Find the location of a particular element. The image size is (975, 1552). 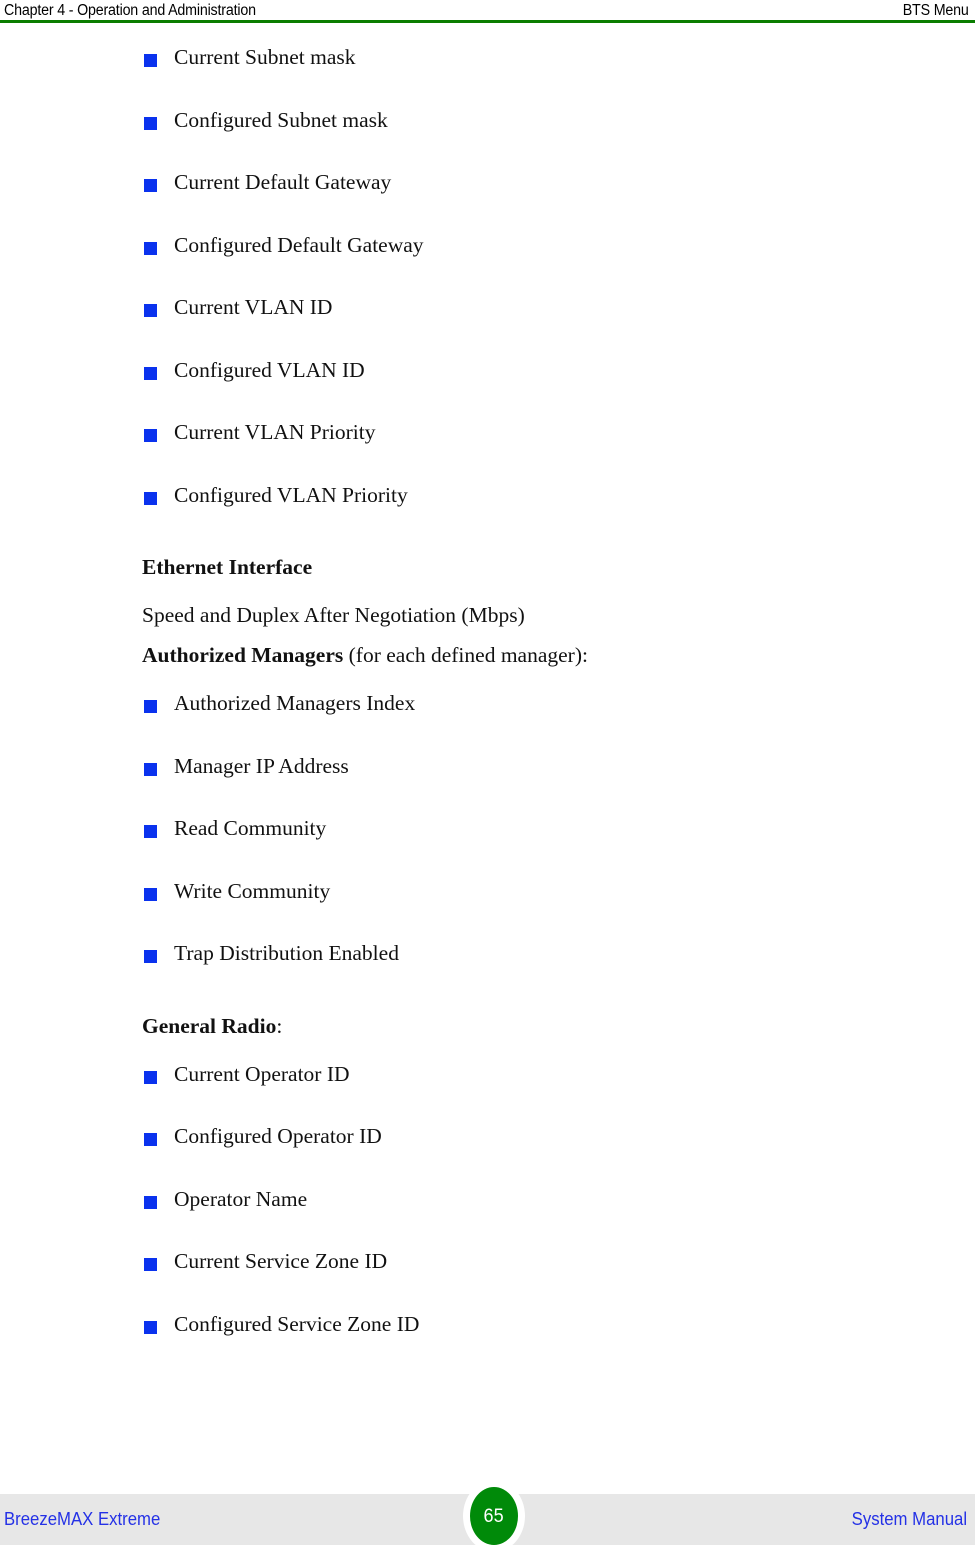

list-item: Configured Default Gateway is located at coordinates (487, 261).